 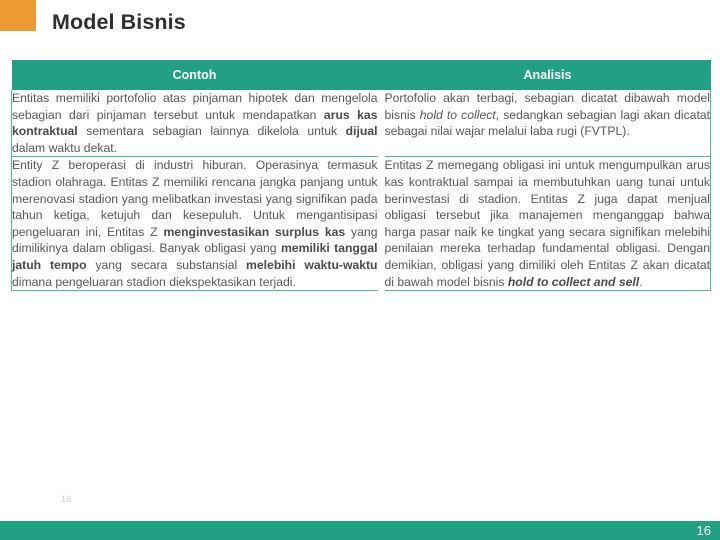 What do you see at coordinates (360, 26) in the screenshot?
I see `slide-title-bar: Model Bisnis` at bounding box center [360, 26].